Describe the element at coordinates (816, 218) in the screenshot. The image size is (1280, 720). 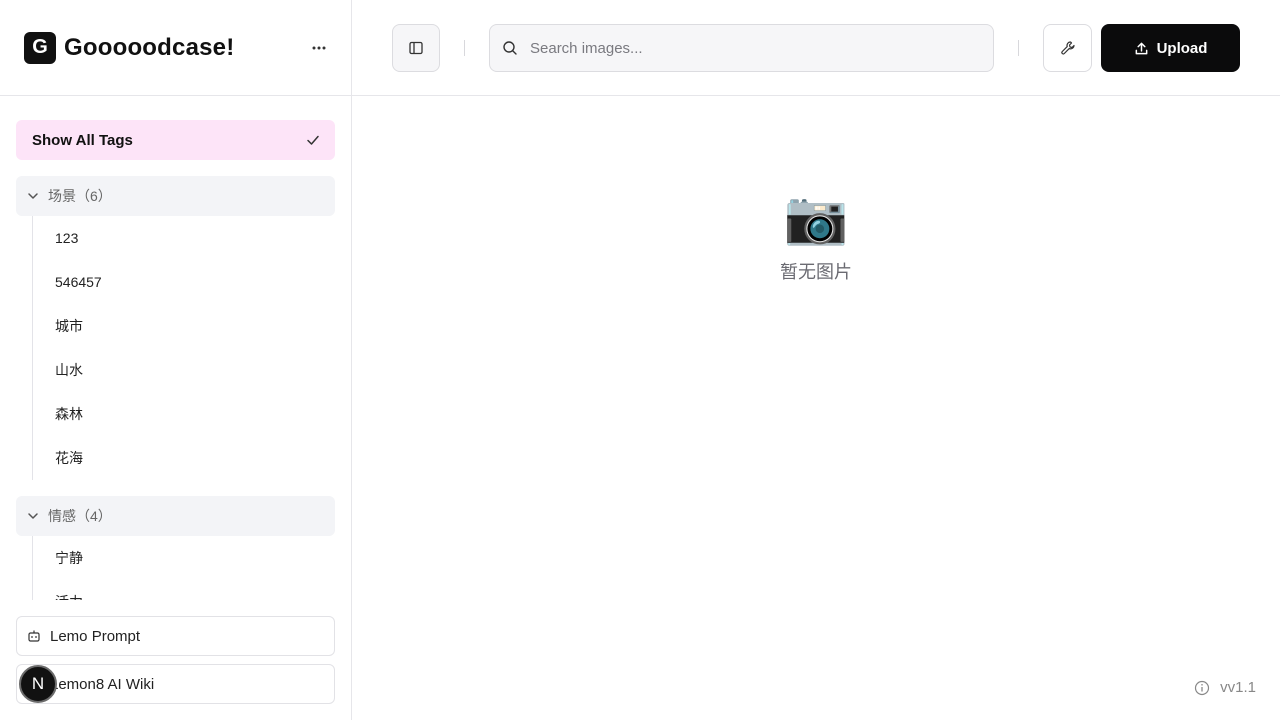
I see `camera-icon: 📷` at that location.